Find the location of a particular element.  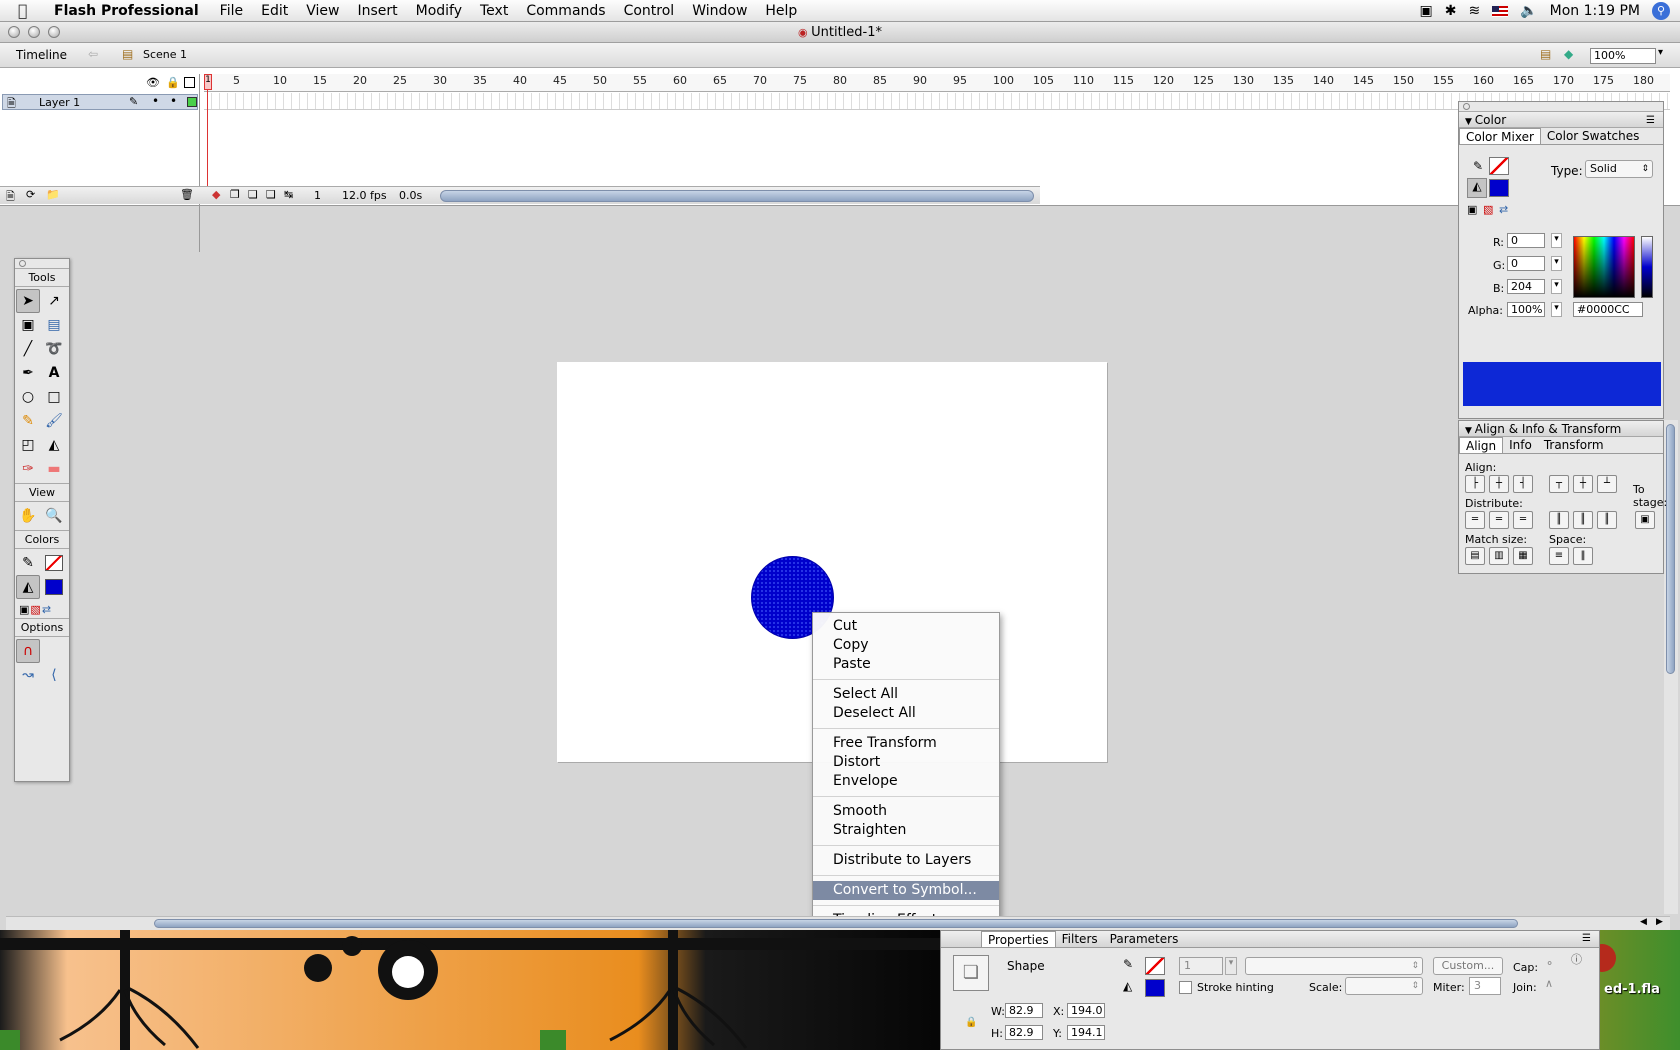

menu-control: Control is located at coordinates (649, 11).